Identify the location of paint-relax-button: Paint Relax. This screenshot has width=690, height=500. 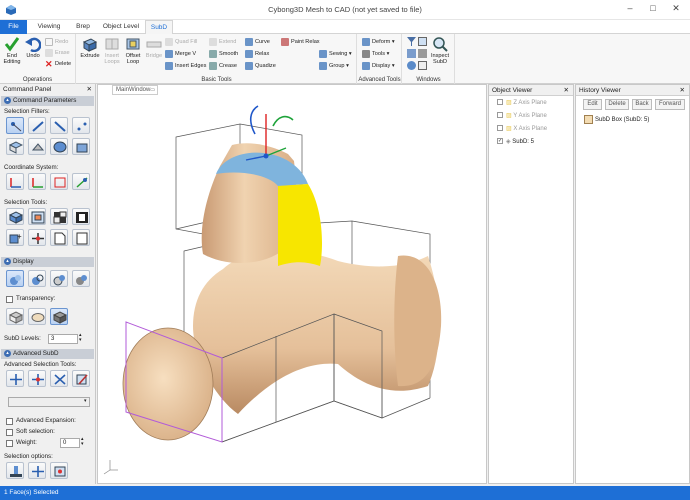
(300, 42).